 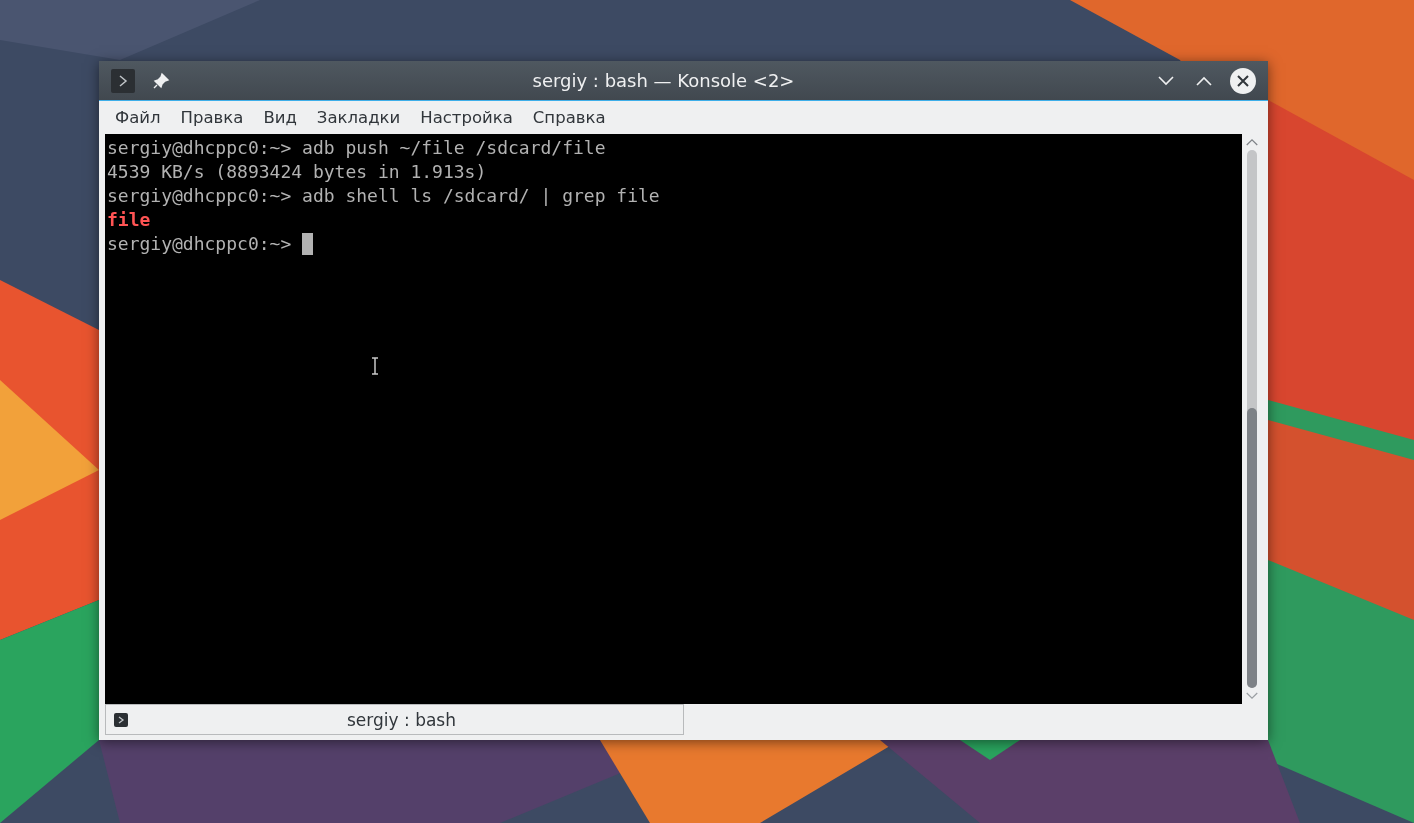 I want to click on terminal-prompt: sergiy@dhcppc0:~>, so click(x=199, y=244).